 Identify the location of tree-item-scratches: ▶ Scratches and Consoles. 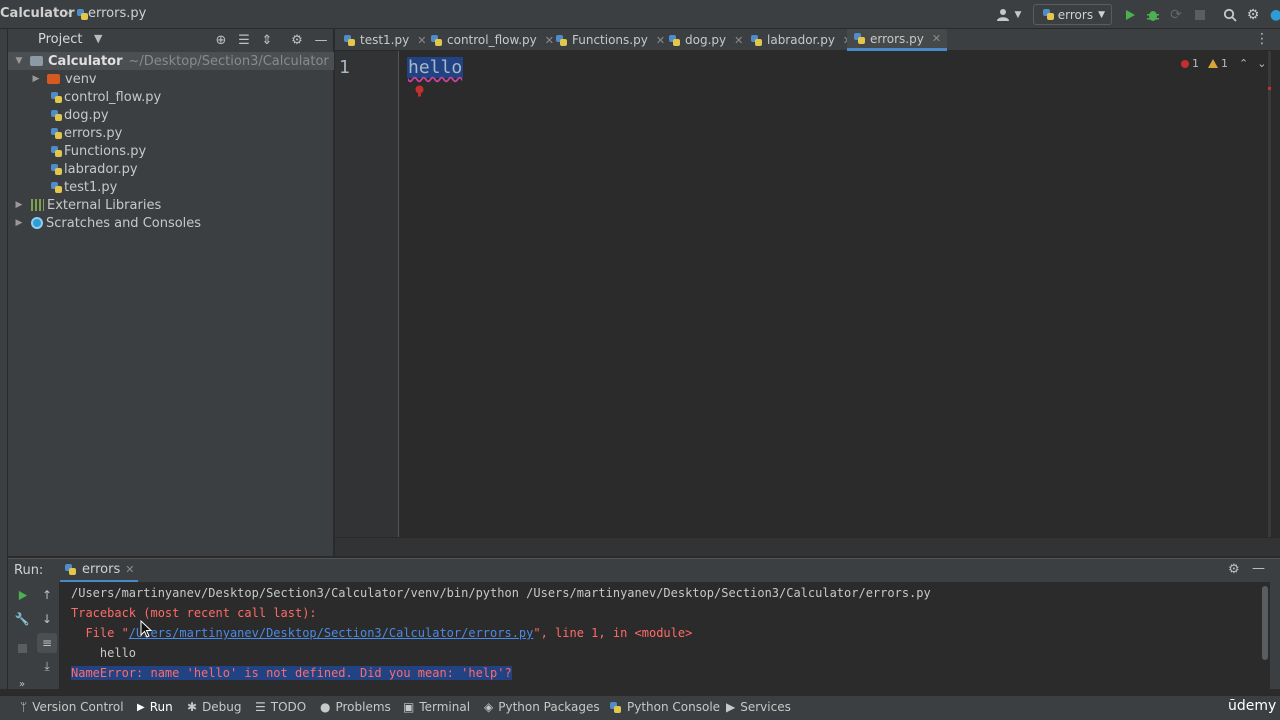
(171, 223).